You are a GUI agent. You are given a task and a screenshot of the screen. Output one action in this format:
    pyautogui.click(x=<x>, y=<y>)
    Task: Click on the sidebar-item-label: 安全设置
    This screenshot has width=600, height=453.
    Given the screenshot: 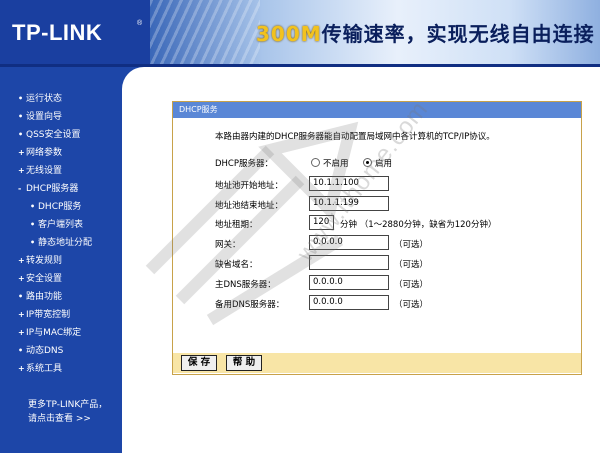 What is the action you would take?
    pyautogui.click(x=44, y=279)
    